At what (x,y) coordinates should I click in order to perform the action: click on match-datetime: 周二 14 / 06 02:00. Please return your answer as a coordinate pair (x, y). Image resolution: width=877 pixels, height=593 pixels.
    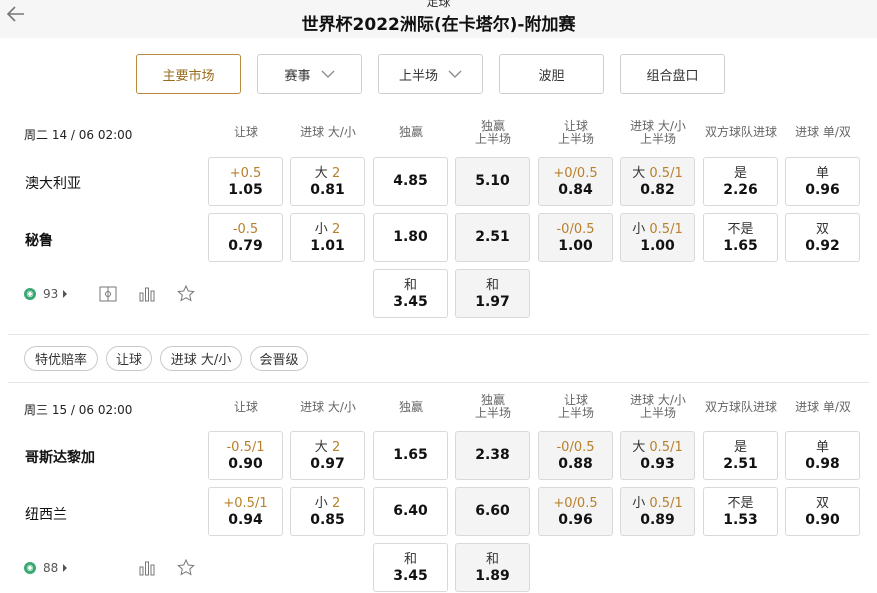
    Looking at the image, I should click on (78, 135).